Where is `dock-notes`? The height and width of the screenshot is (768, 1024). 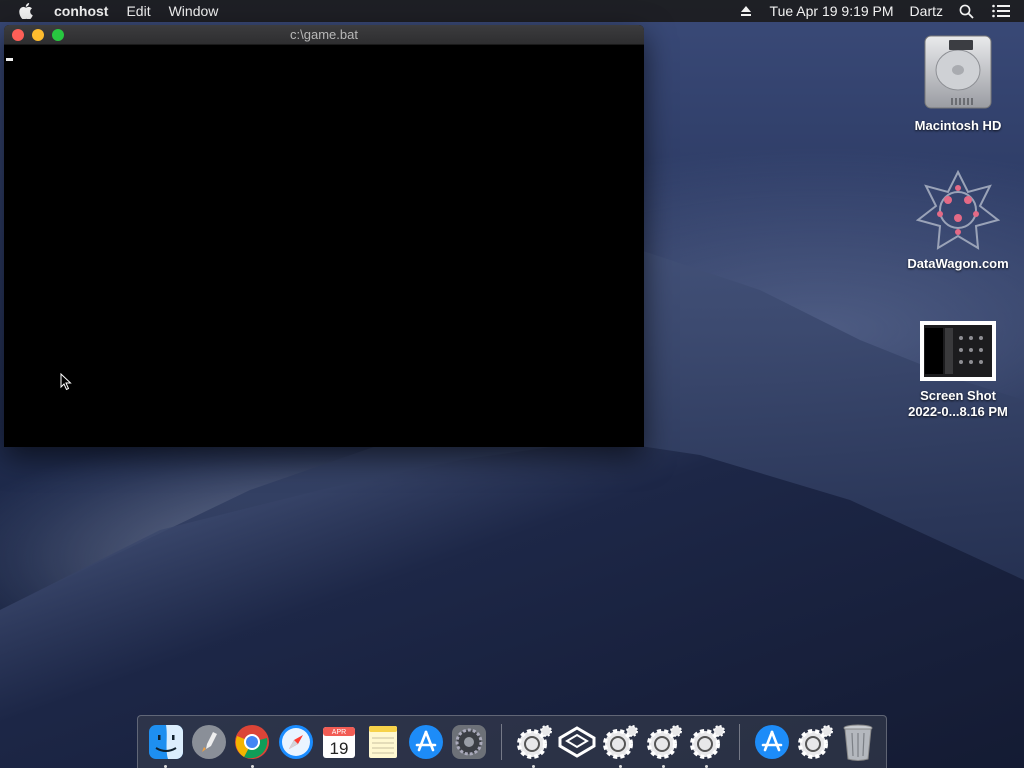
dock-notes is located at coordinates (382, 742).